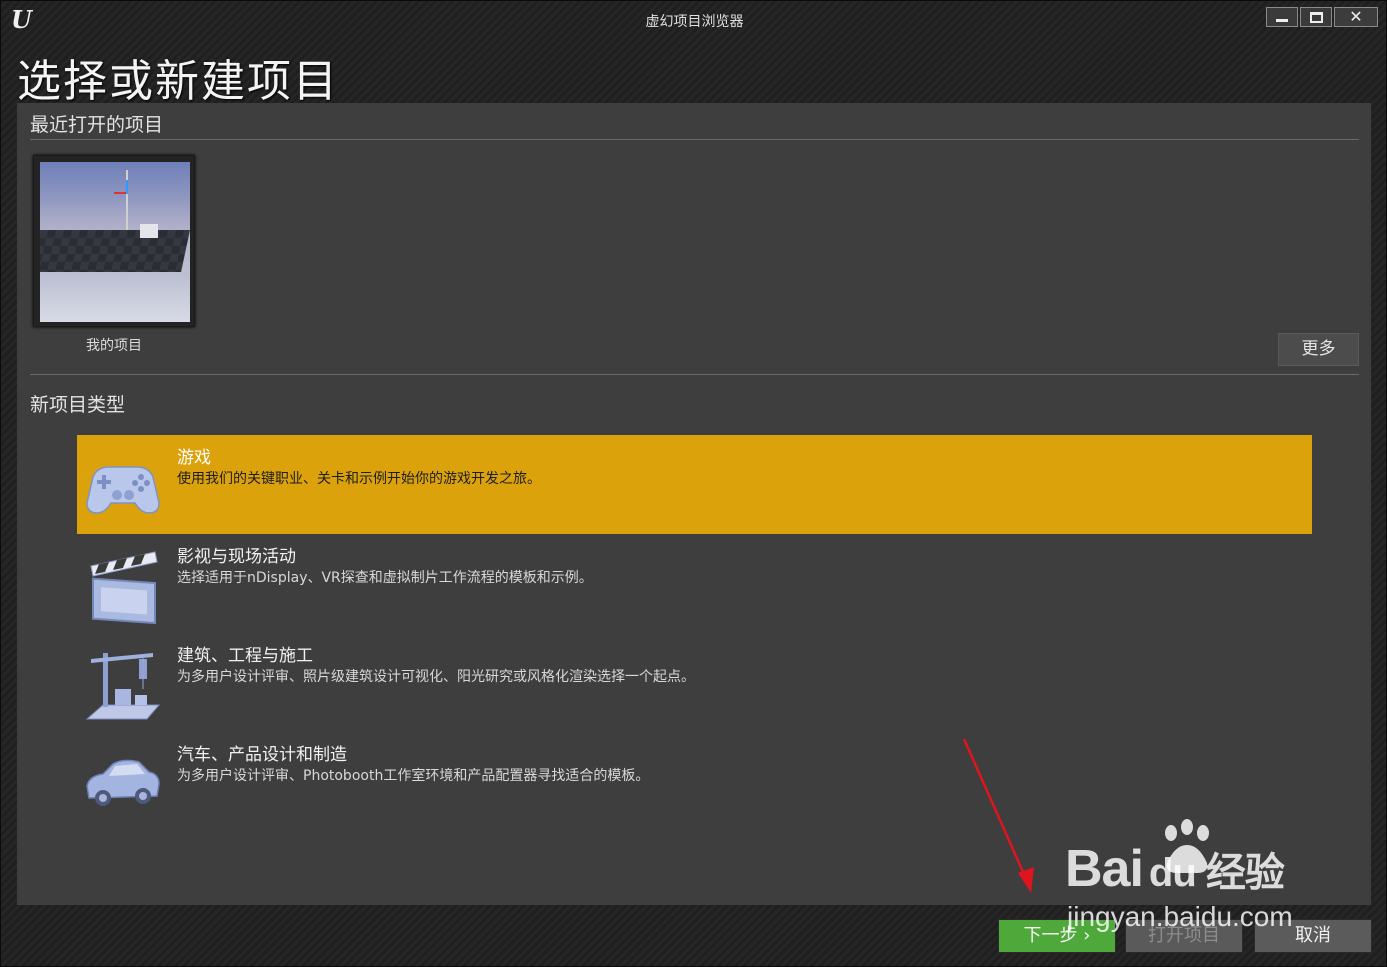 This screenshot has height=967, width=1387. I want to click on category-name: 建筑、工程与施工, so click(245, 656).